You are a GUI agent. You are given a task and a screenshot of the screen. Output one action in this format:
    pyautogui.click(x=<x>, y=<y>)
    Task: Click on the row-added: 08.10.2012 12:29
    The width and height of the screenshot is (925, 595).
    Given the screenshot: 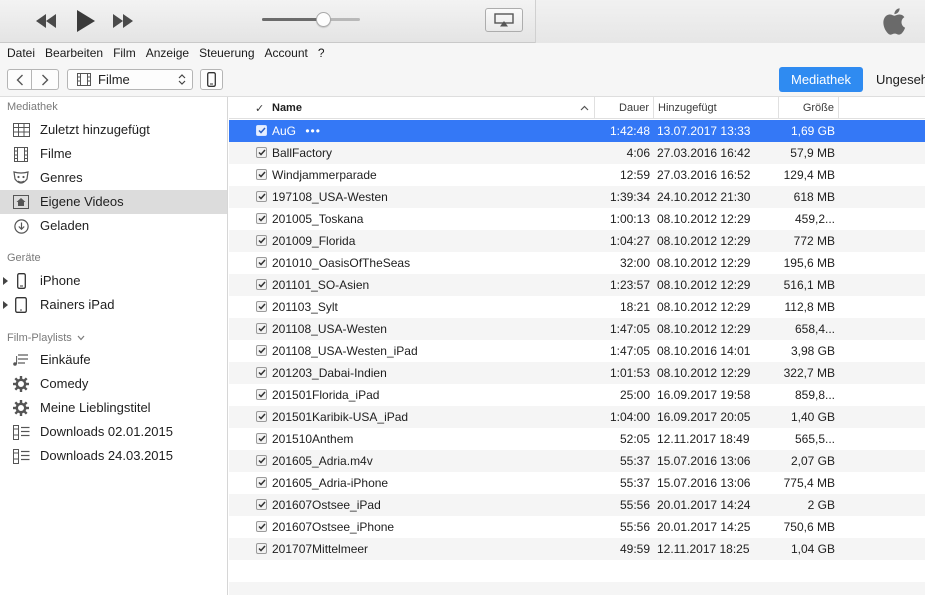 What is the action you would take?
    pyautogui.click(x=704, y=329)
    